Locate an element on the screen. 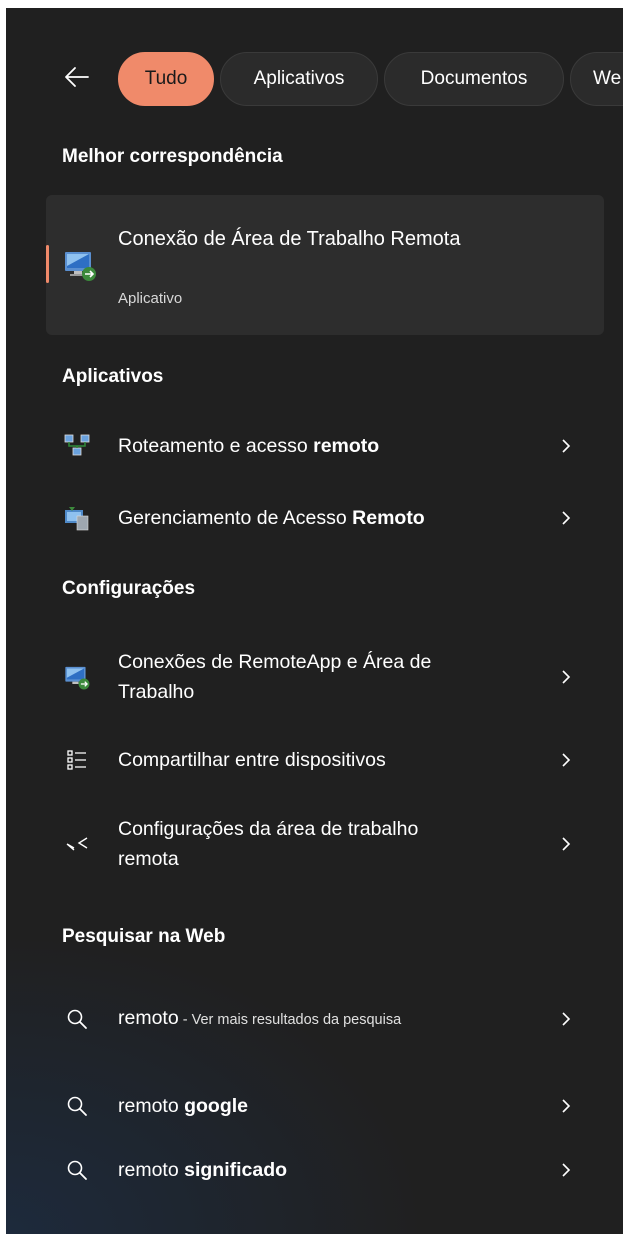  setting-result-remote-desktop-settings: Configurações da área de trabalho remota is located at coordinates (325, 844).